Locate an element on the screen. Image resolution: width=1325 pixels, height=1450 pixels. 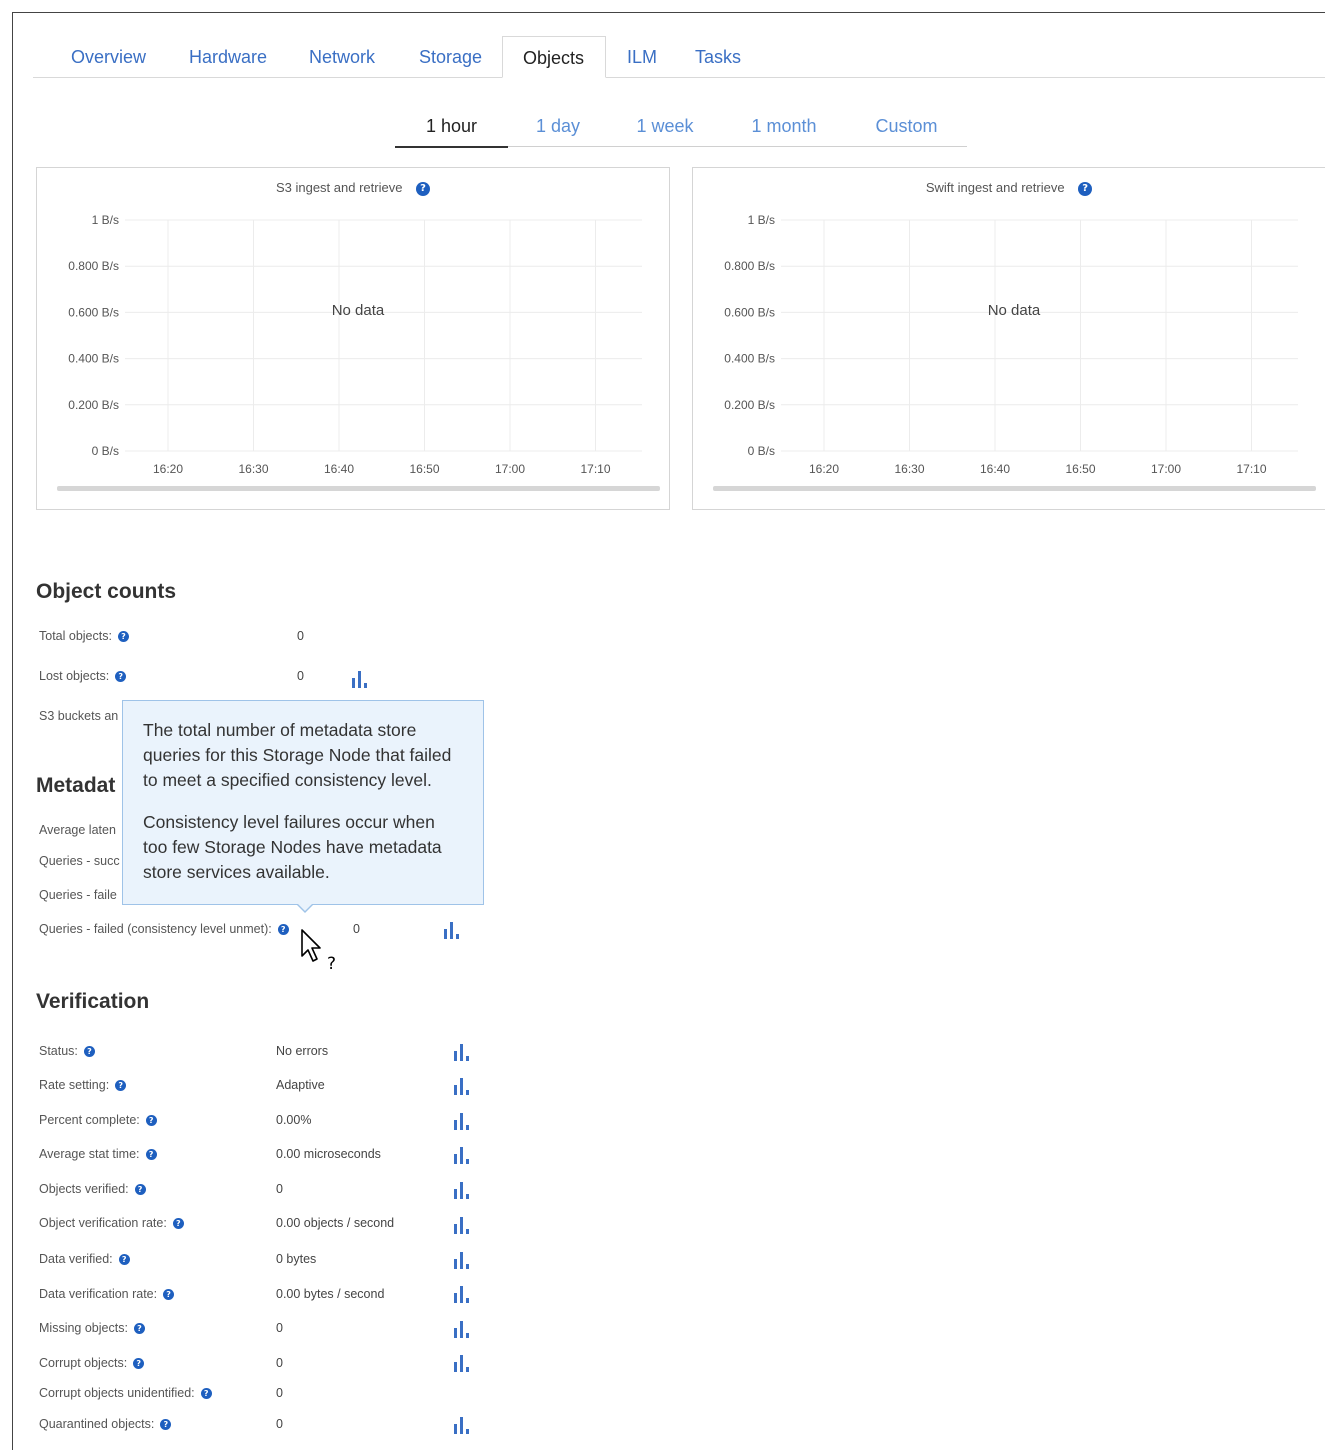
data-verification-rate-value: 0.00 bytes / second is located at coordinates (330, 1294).